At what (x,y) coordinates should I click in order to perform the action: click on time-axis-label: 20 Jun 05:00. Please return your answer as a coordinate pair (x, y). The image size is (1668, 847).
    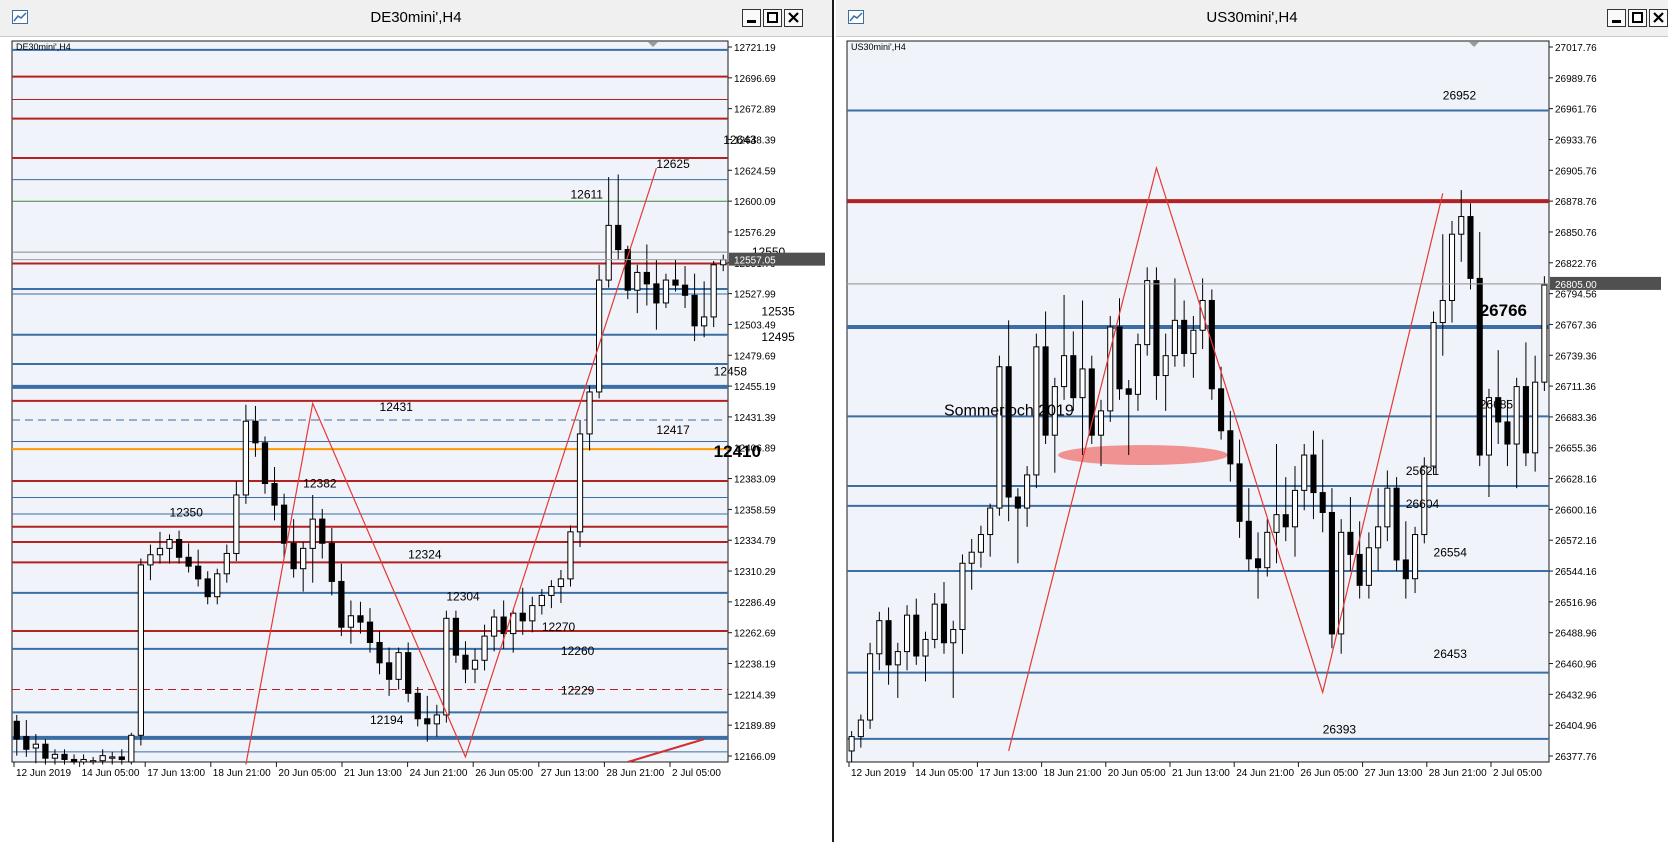
    Looking at the image, I should click on (1137, 773).